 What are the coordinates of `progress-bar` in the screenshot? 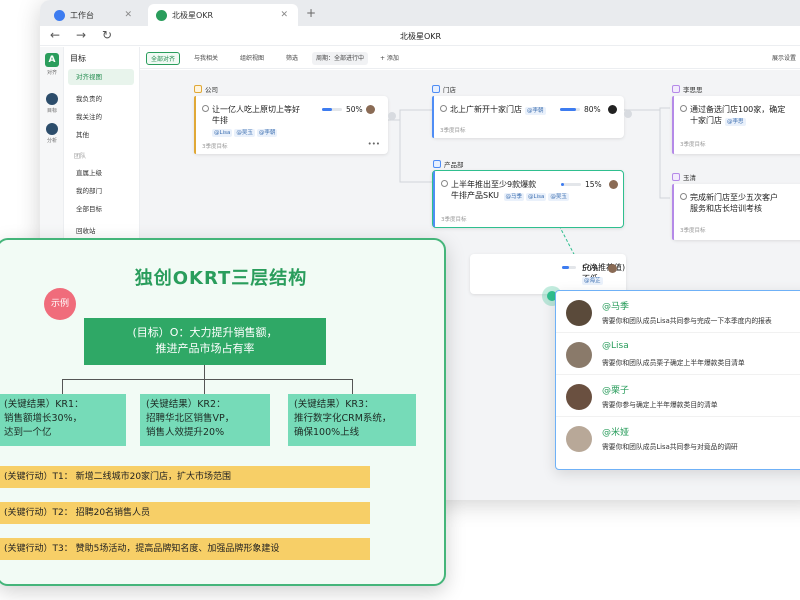 It's located at (332, 109).